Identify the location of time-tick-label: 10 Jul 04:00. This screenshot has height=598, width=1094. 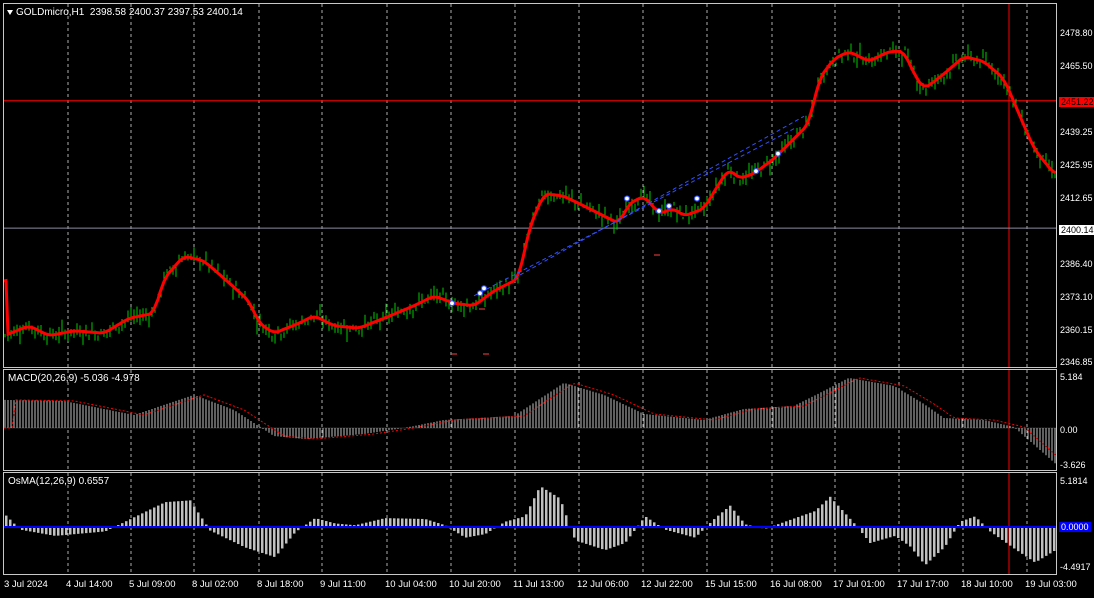
(411, 584).